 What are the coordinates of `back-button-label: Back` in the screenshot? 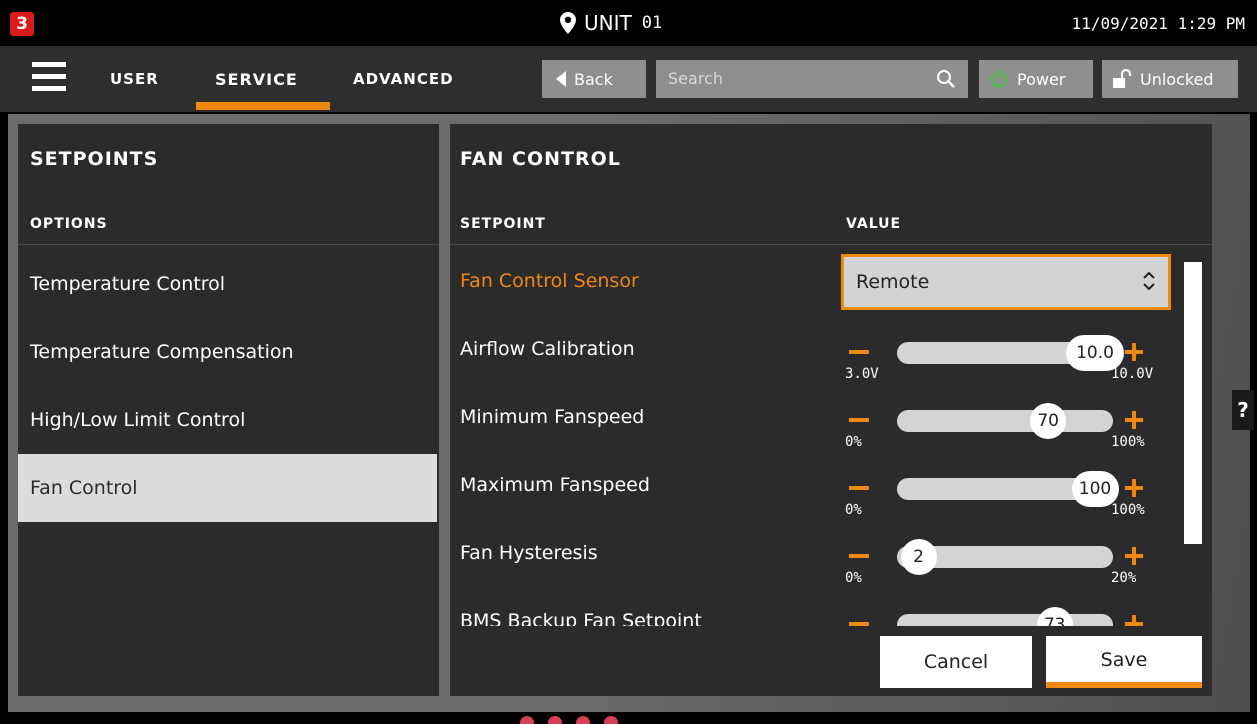 It's located at (593, 79).